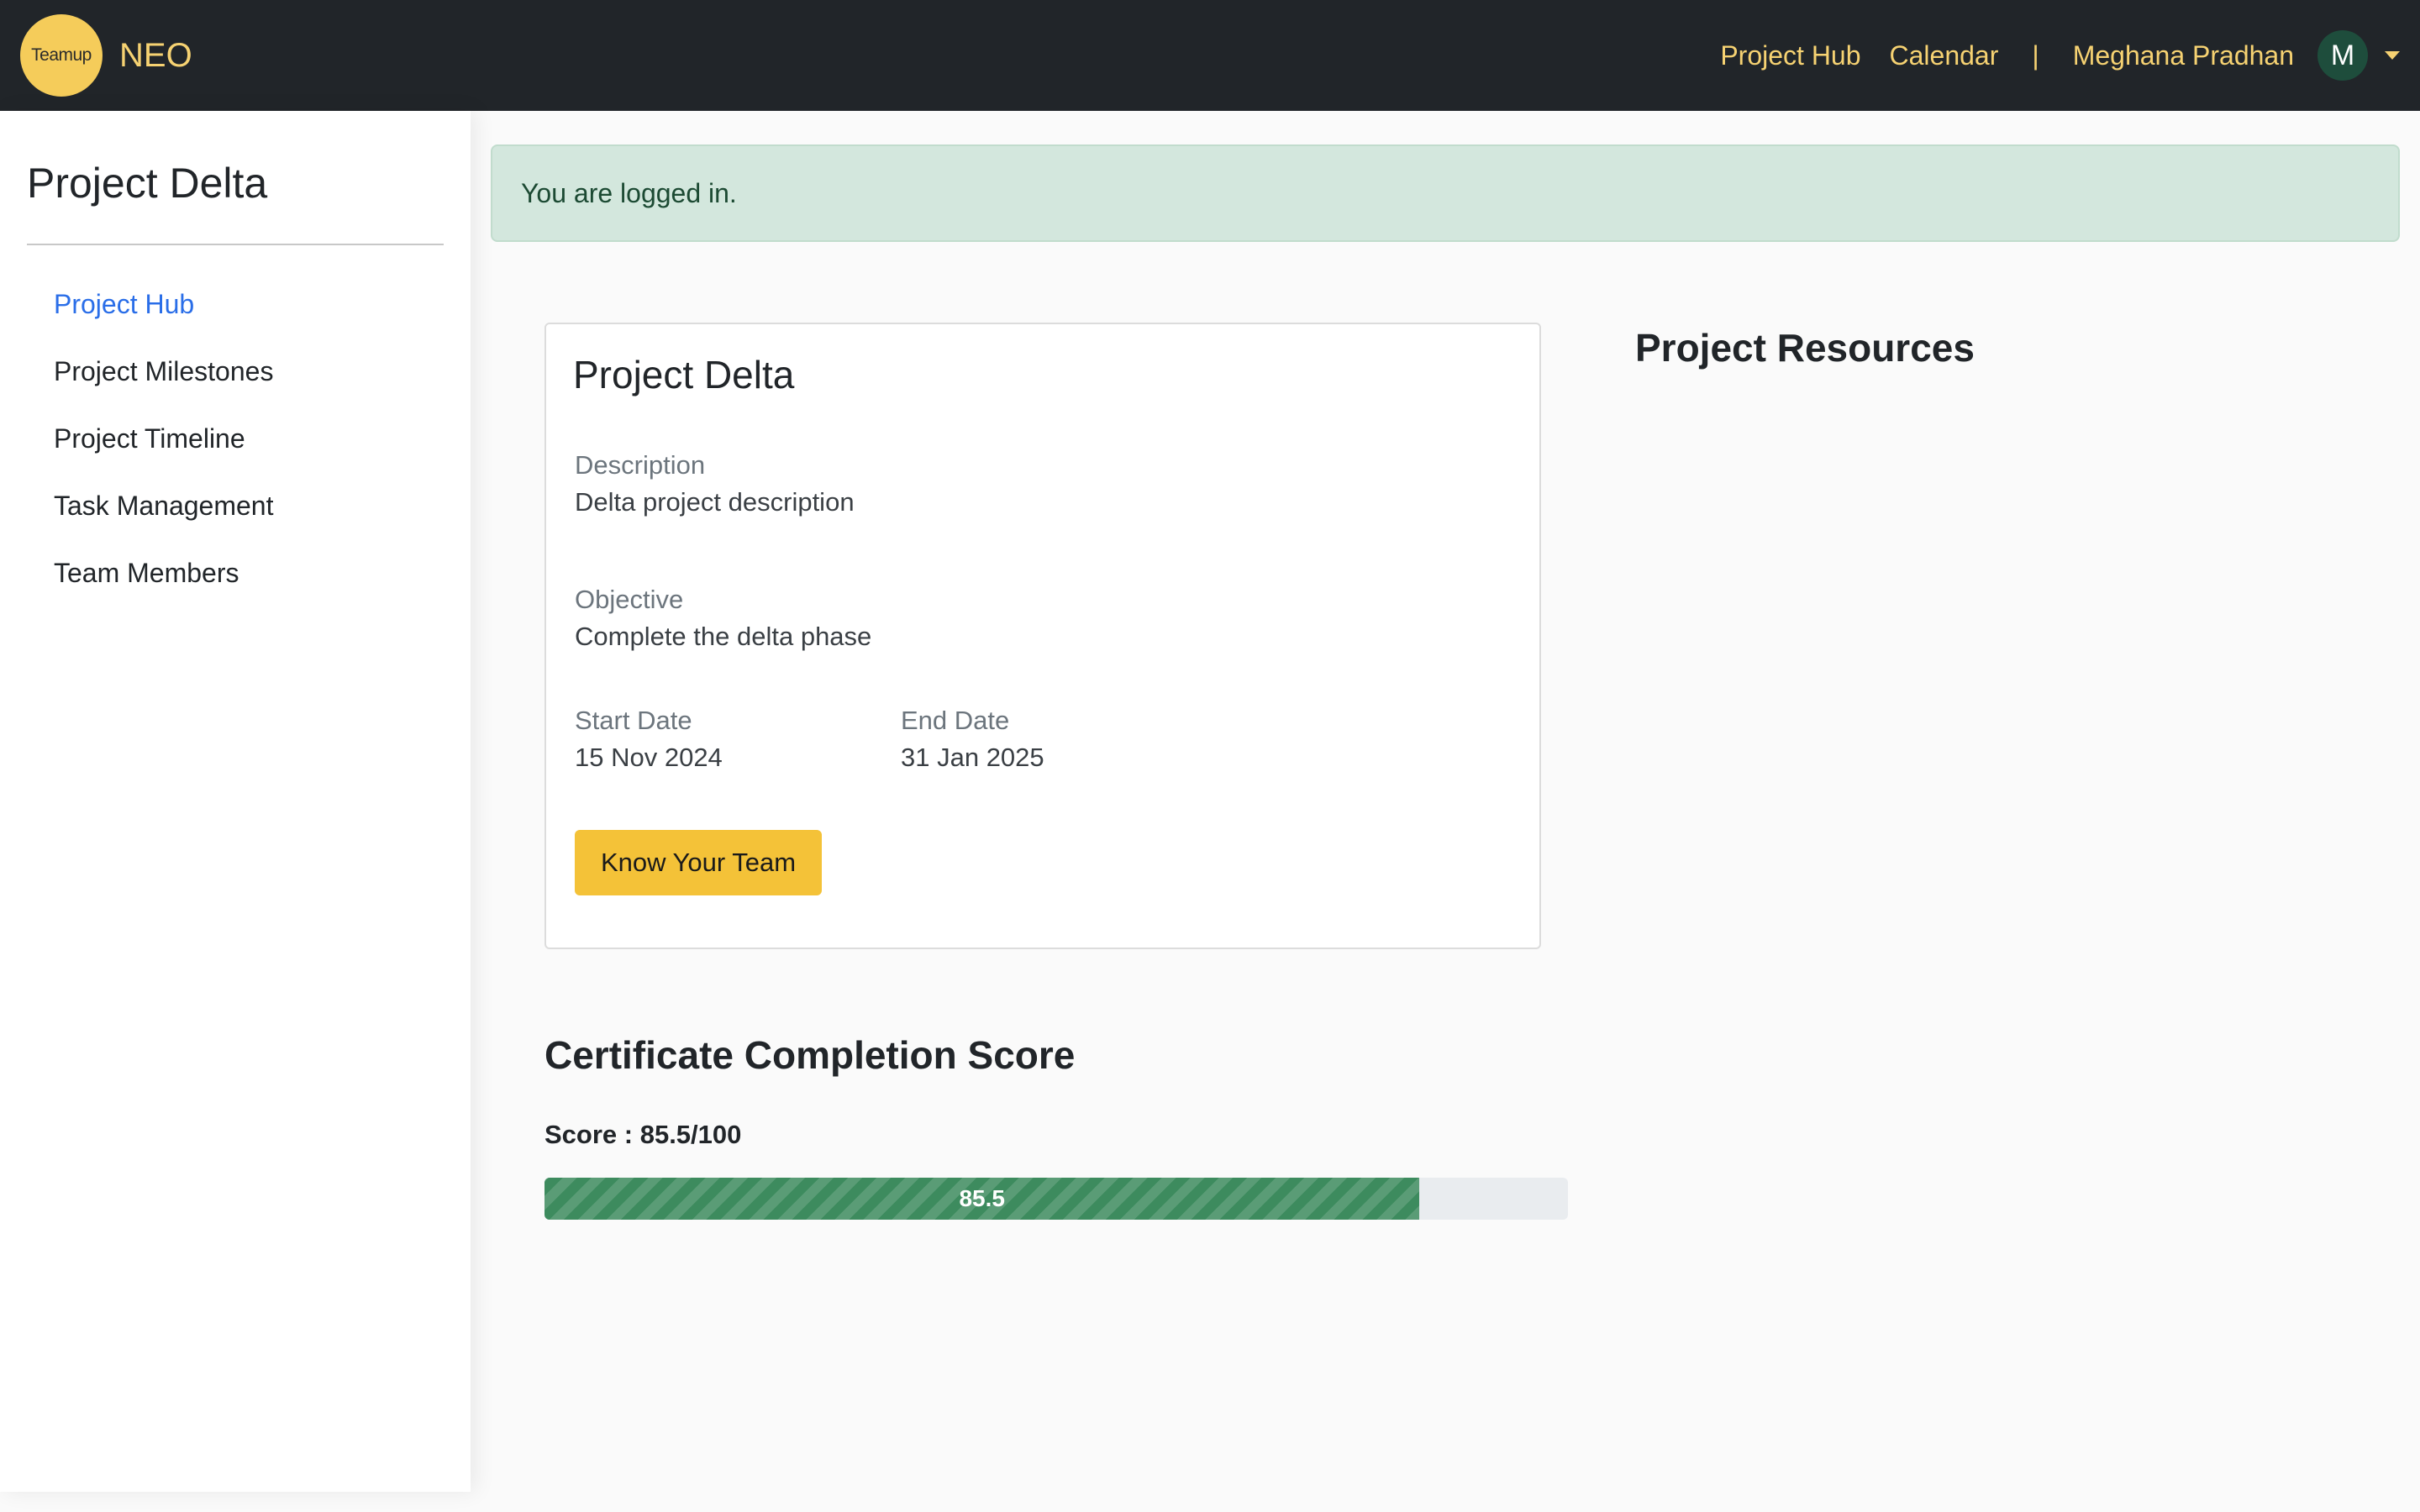 This screenshot has width=2420, height=1512. Describe the element at coordinates (235, 244) in the screenshot. I see `sidebar-divider` at that location.